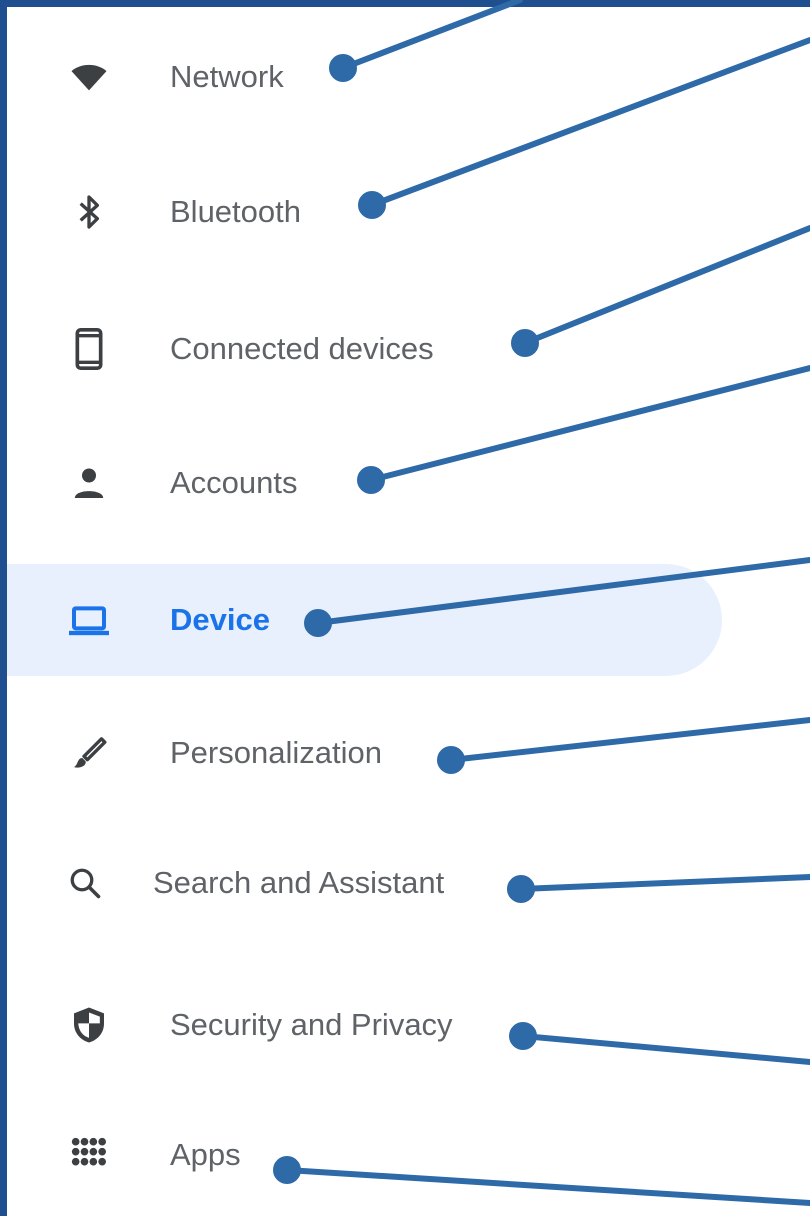  What do you see at coordinates (89, 212) in the screenshot?
I see `bluetooth-icon` at bounding box center [89, 212].